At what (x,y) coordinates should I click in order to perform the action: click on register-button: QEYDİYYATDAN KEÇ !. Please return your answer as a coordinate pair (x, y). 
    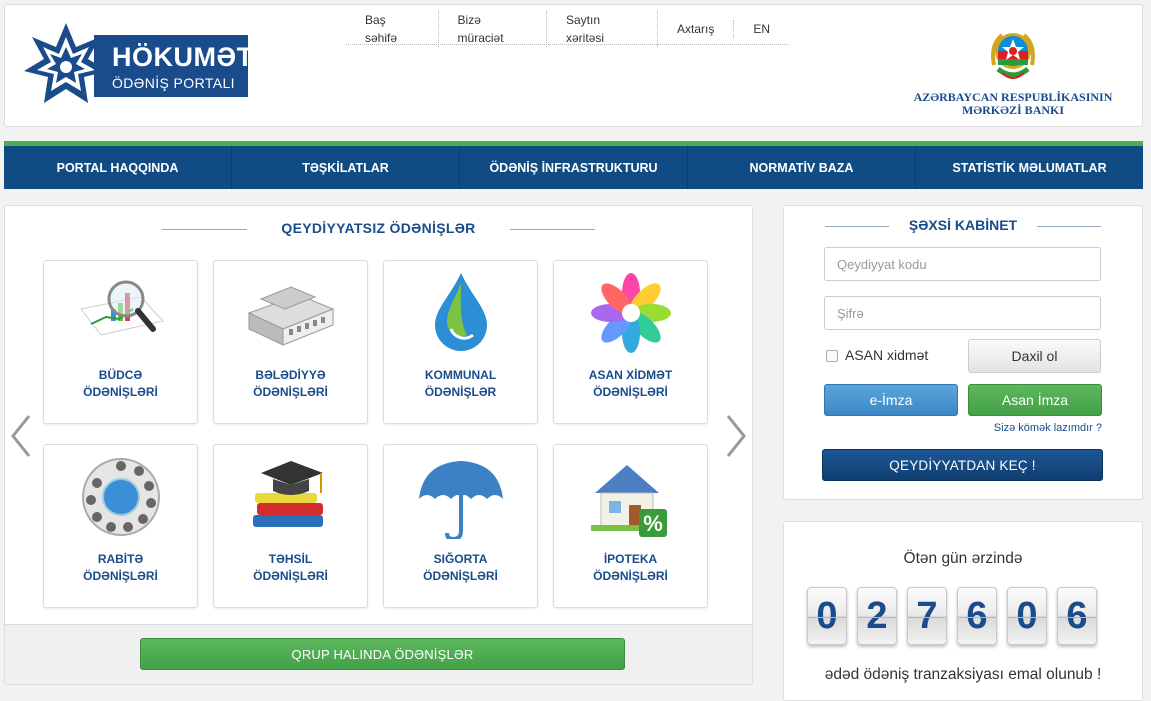
    Looking at the image, I should click on (962, 465).